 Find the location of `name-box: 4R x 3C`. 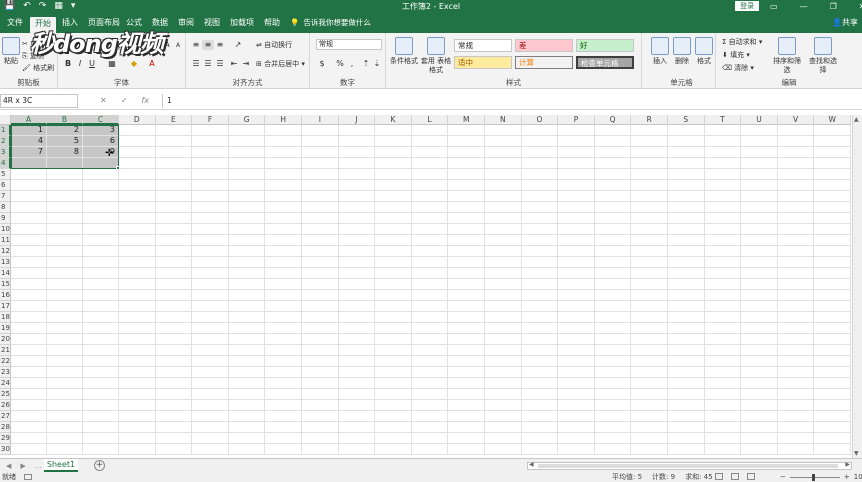

name-box: 4R x 3C is located at coordinates (39, 101).